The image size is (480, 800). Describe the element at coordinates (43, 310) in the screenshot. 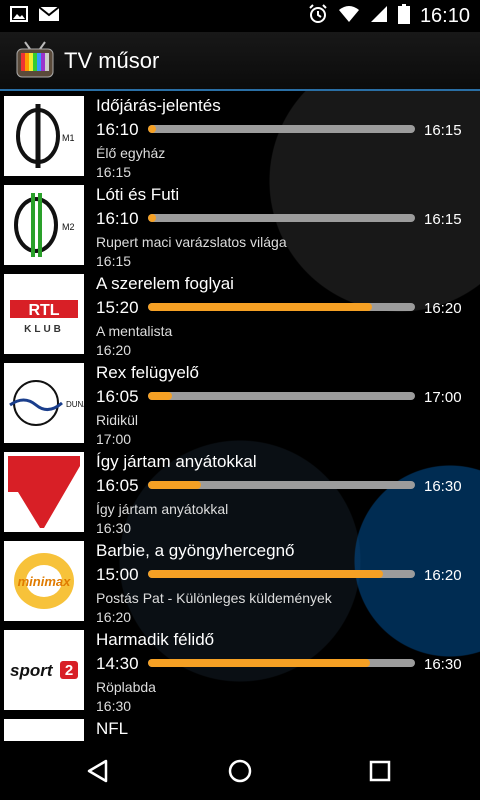

I see `svg-text: RTL` at that location.